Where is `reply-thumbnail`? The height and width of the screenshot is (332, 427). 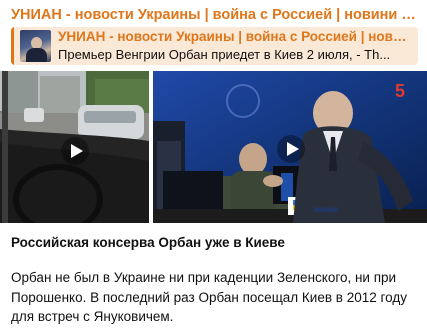
reply-thumbnail is located at coordinates (35, 46).